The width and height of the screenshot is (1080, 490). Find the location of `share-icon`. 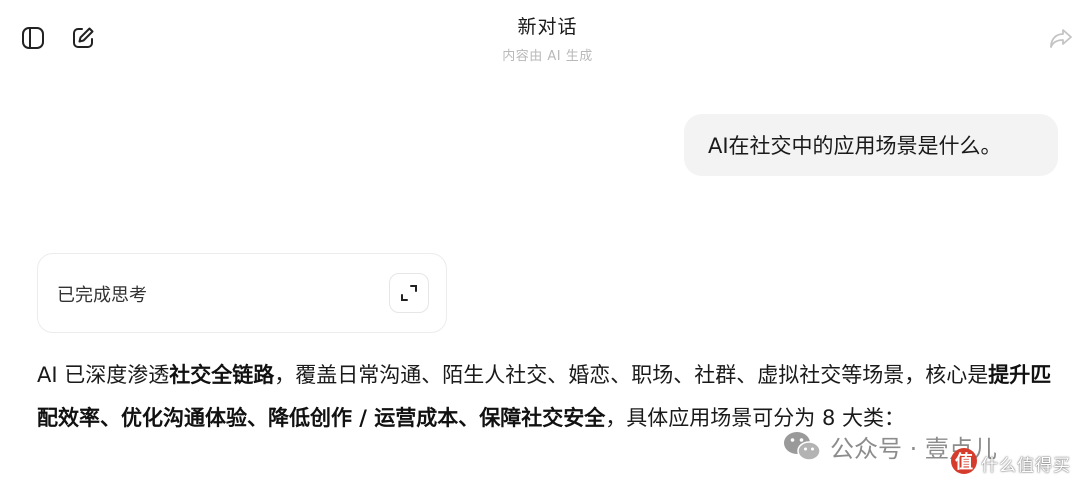

share-icon is located at coordinates (1061, 38).